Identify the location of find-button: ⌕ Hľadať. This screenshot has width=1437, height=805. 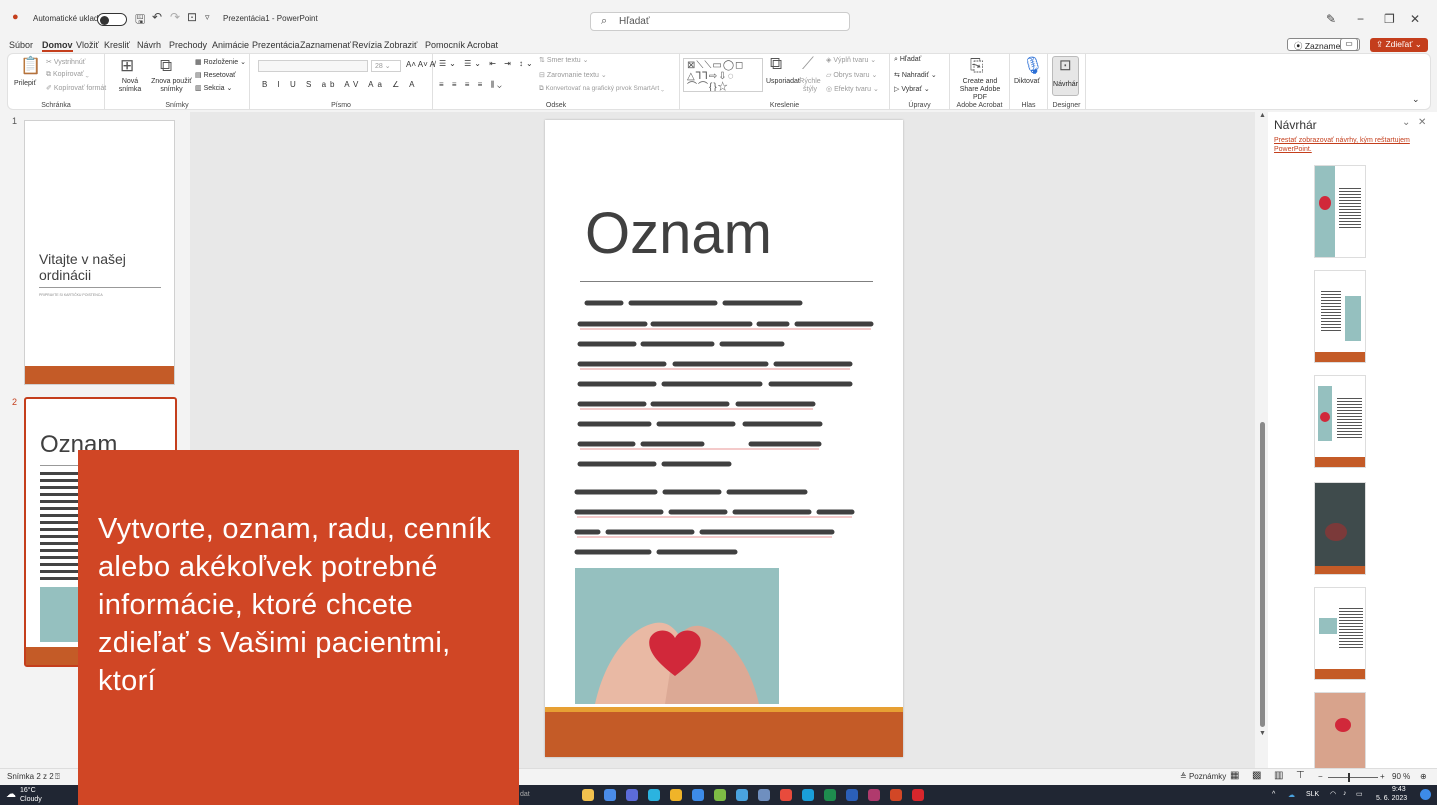
(907, 60).